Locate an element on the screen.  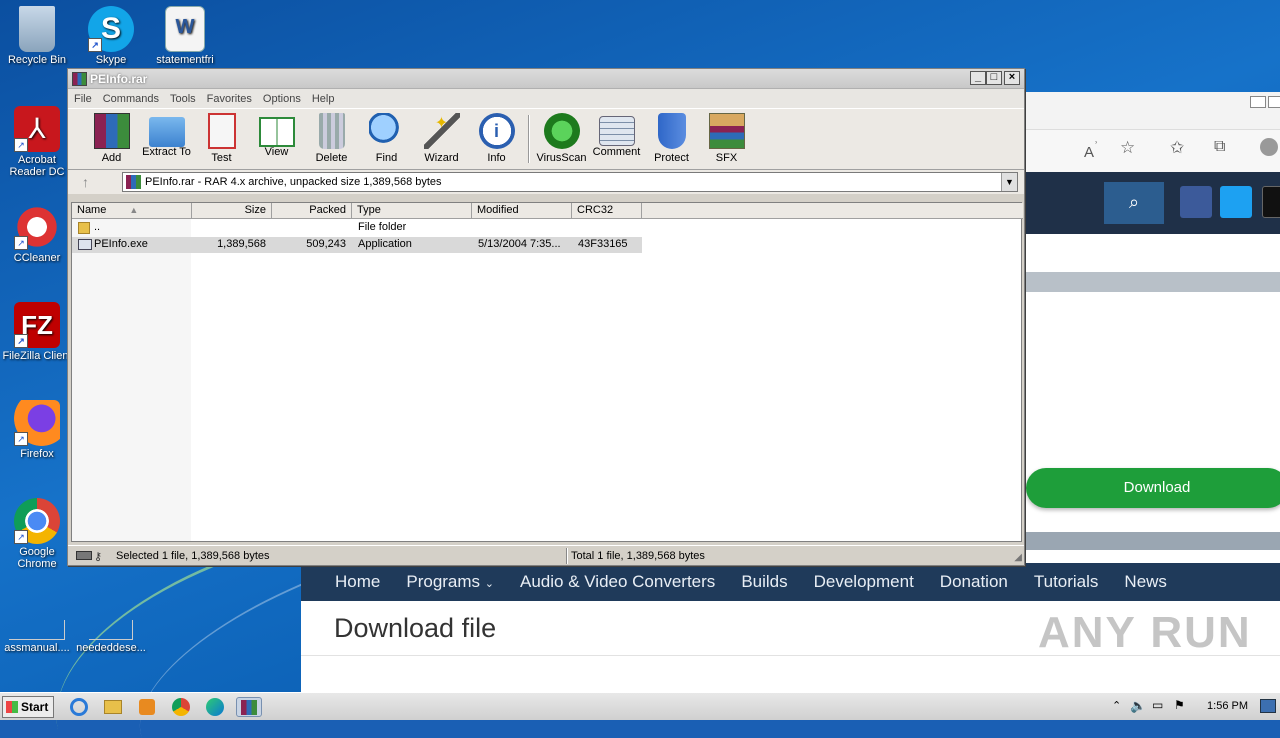
magic-wand-icon: ✦ is located at coordinates (441, 131).